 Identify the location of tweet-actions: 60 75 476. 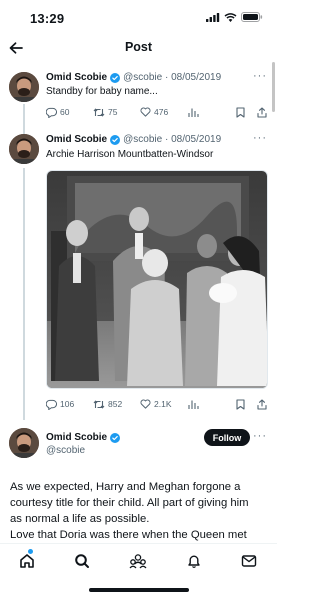
(157, 112).